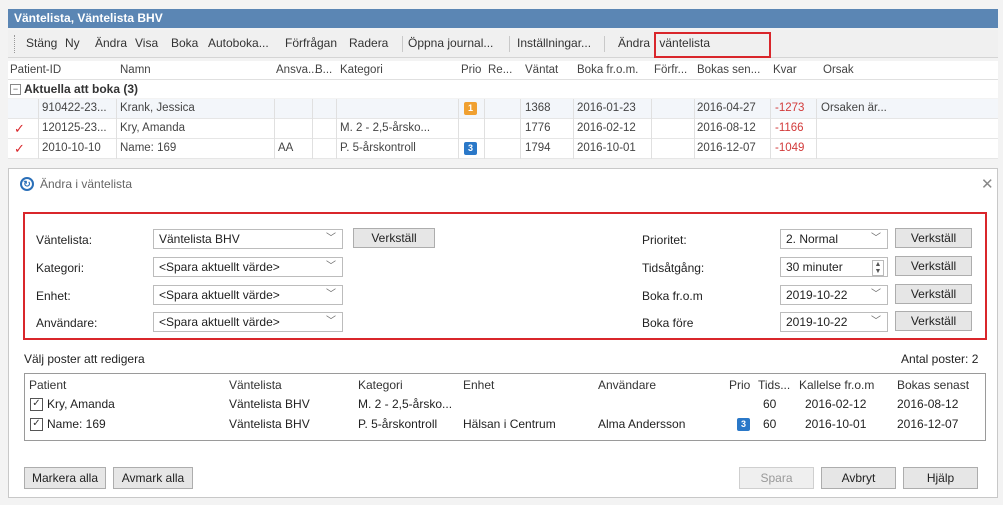 The height and width of the screenshot is (505, 1003). What do you see at coordinates (248, 239) in the screenshot?
I see `waitlist-select: Väntelista BHV ﹀` at bounding box center [248, 239].